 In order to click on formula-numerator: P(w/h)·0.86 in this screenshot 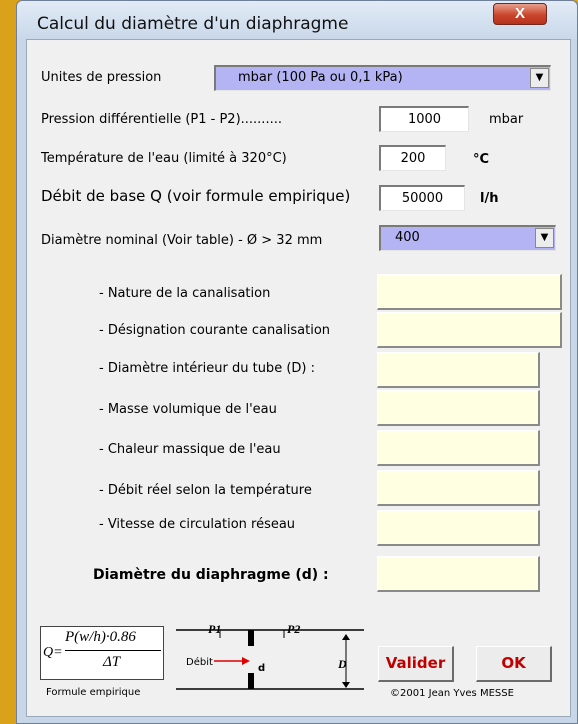, I will do `click(100, 637)`.